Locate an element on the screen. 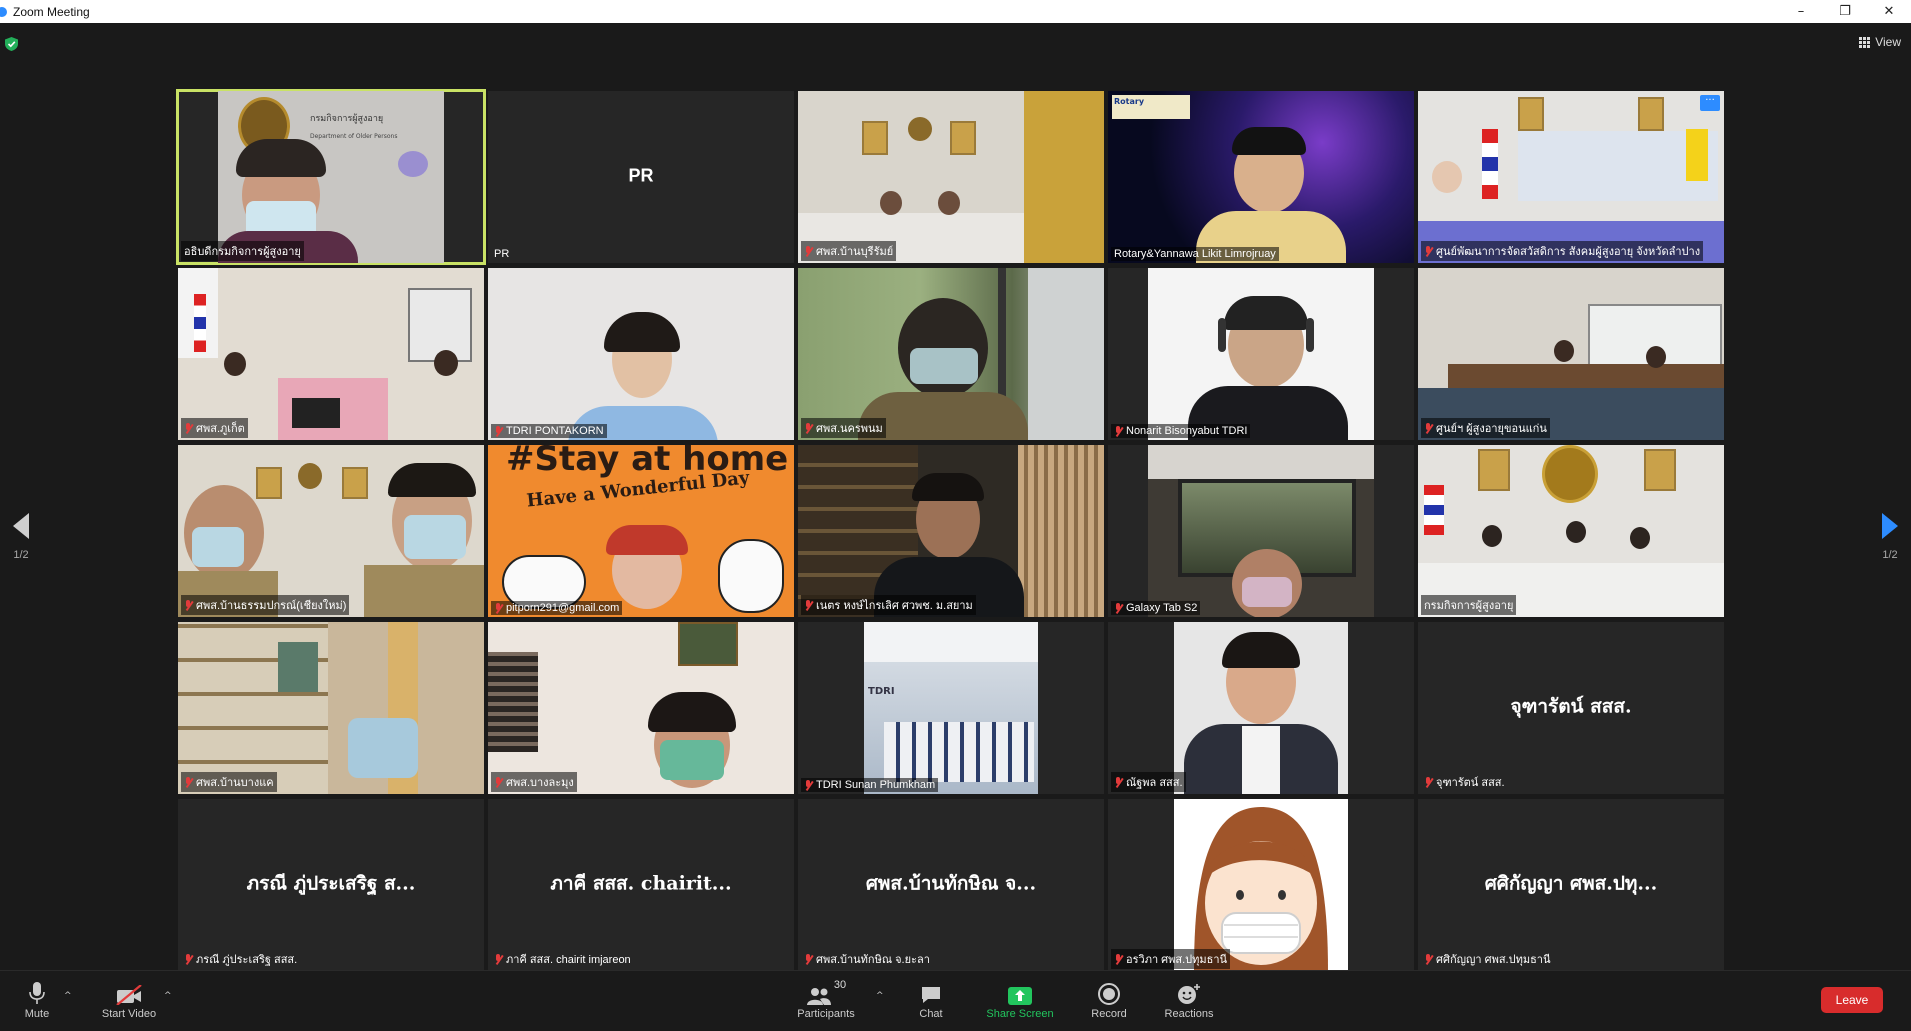 The height and width of the screenshot is (1031, 1911). video-options-chevron-icon: ^ is located at coordinates (168, 996).